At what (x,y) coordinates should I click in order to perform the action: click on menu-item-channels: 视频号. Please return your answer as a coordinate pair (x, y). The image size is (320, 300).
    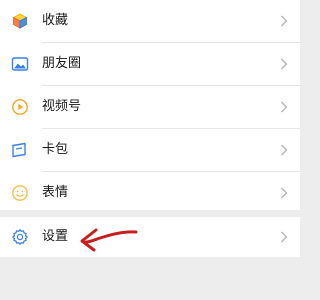
    Looking at the image, I should click on (150, 107).